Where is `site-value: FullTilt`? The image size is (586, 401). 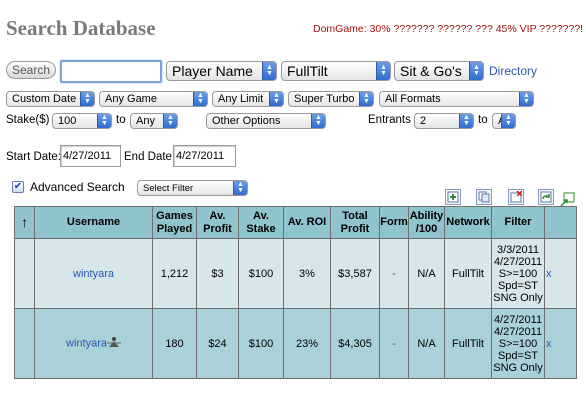
site-value: FullTilt is located at coordinates (307, 71).